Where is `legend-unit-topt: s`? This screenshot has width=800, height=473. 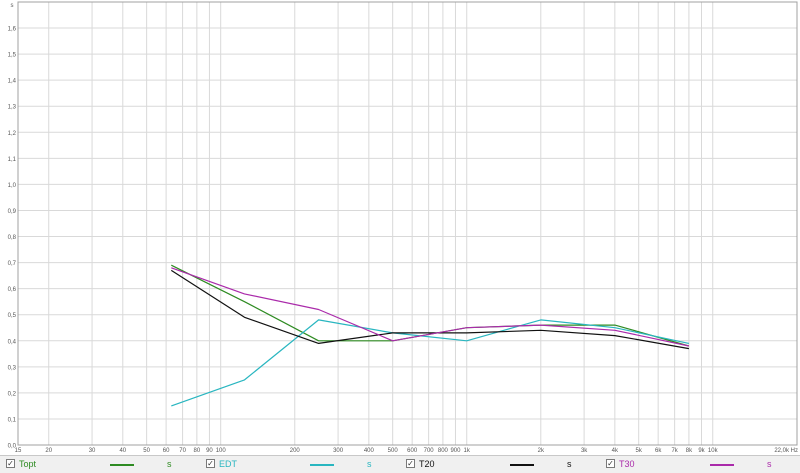 legend-unit-topt: s is located at coordinates (169, 464).